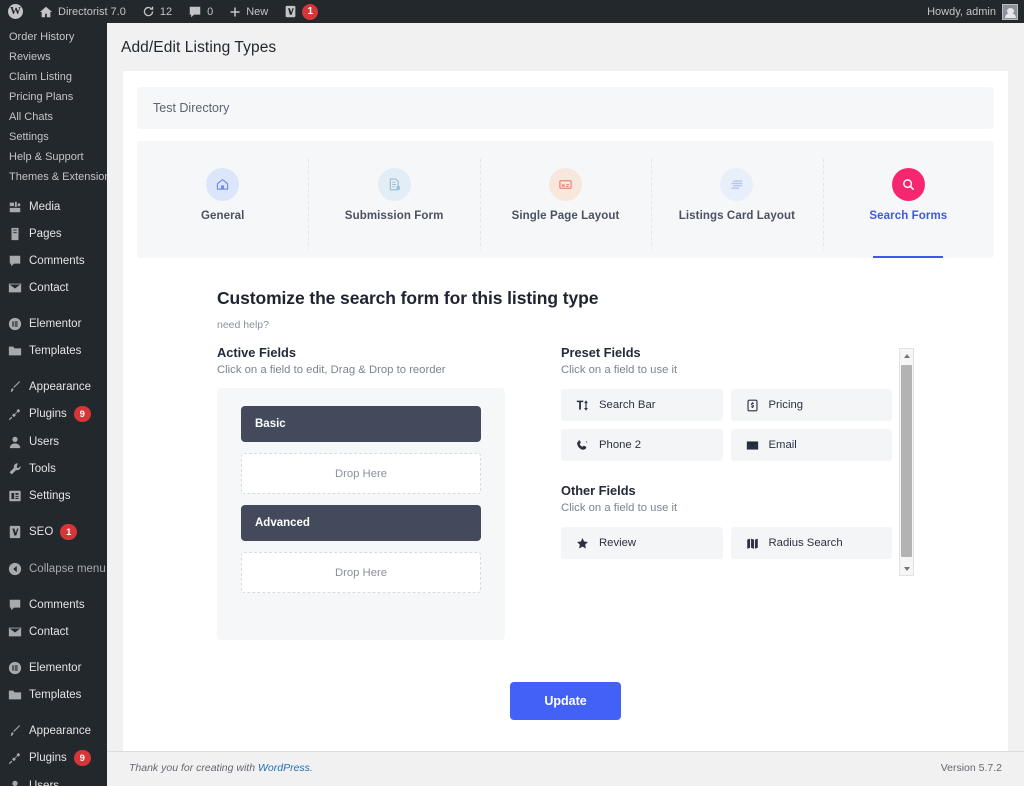 The height and width of the screenshot is (786, 1024). What do you see at coordinates (58, 117) in the screenshot?
I see `sidebar-submenu-item: All Chats` at bounding box center [58, 117].